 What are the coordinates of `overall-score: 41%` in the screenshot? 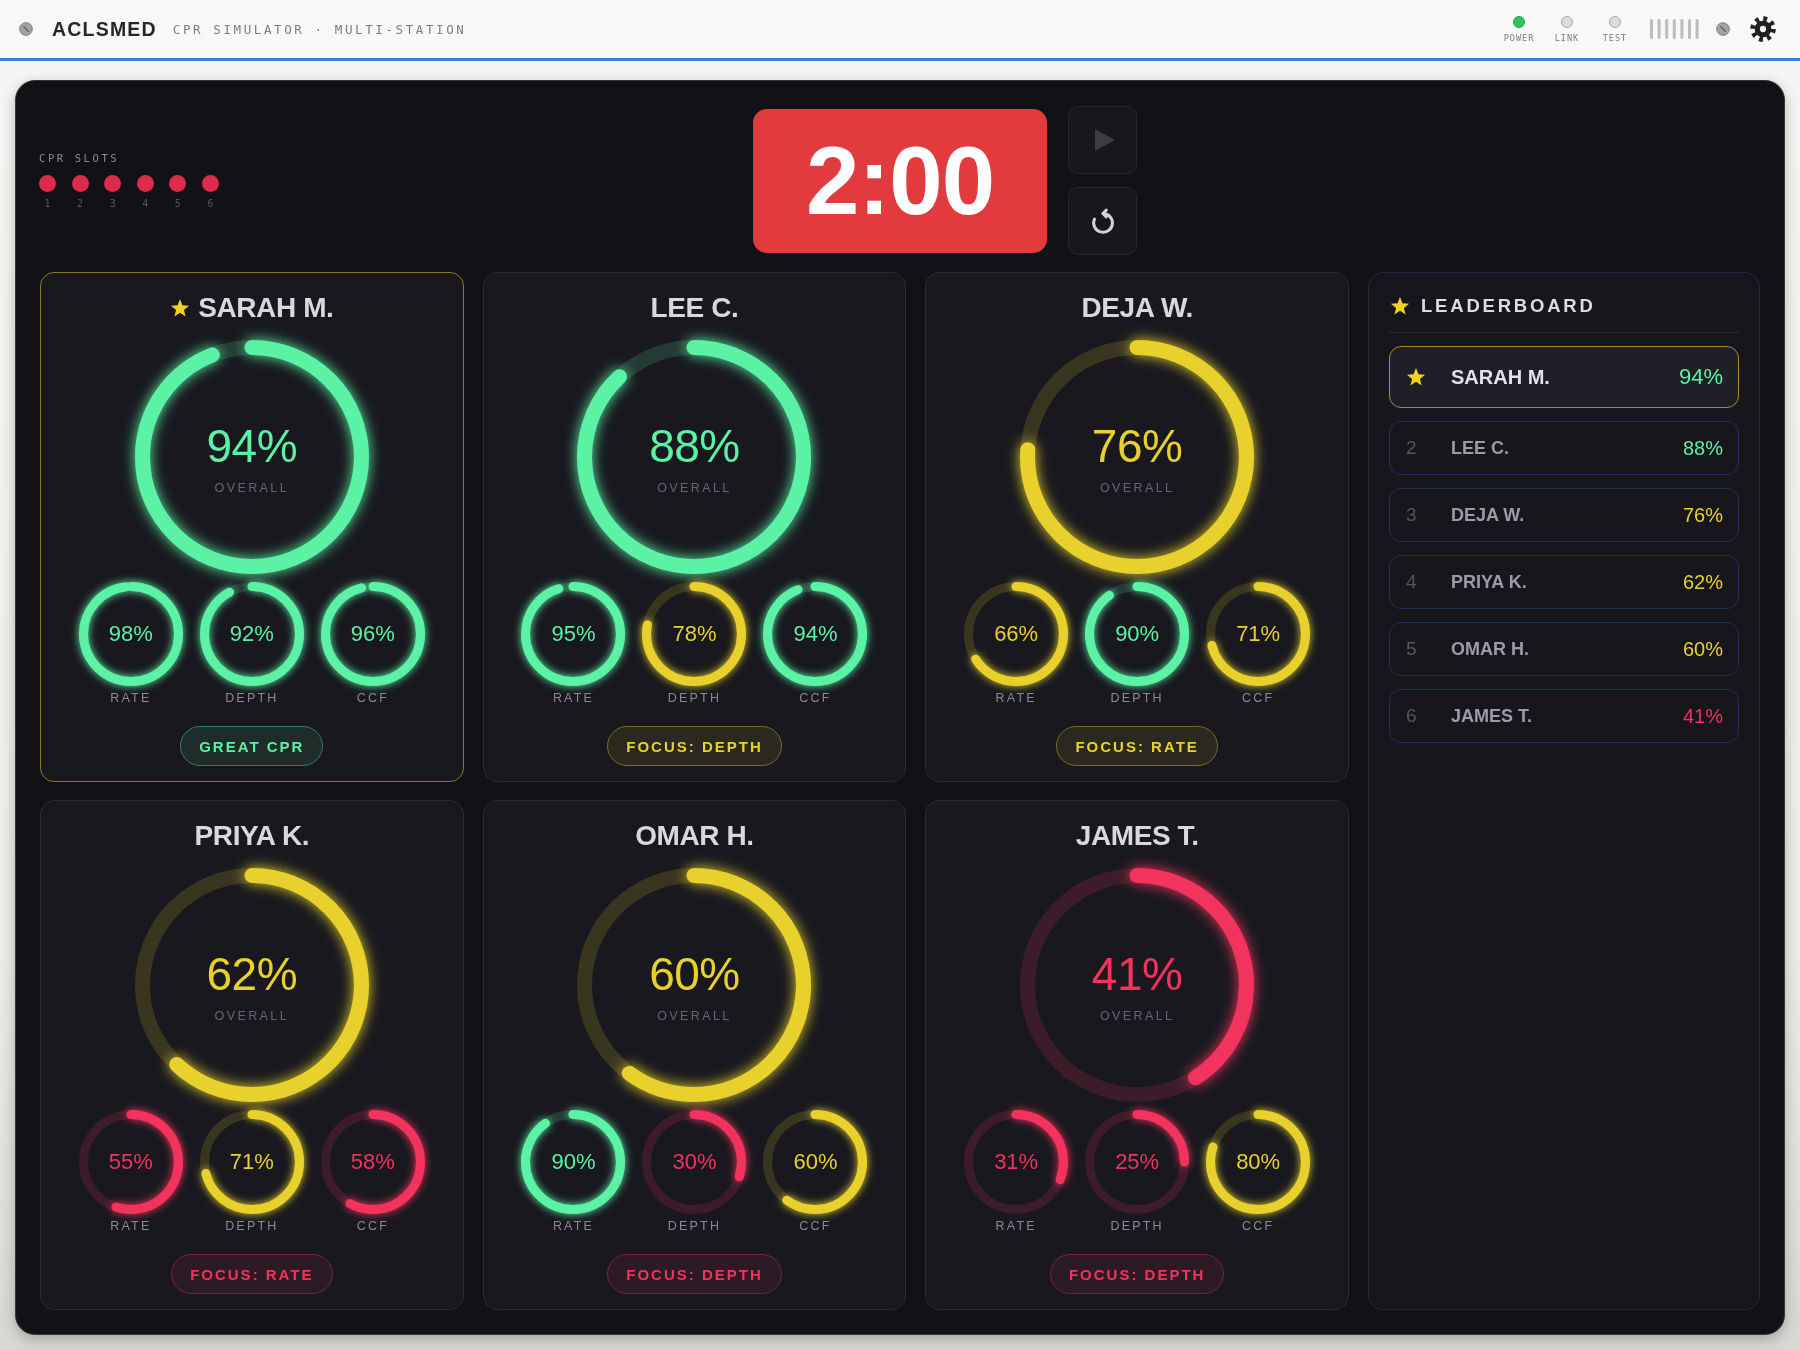 It's located at (1137, 974).